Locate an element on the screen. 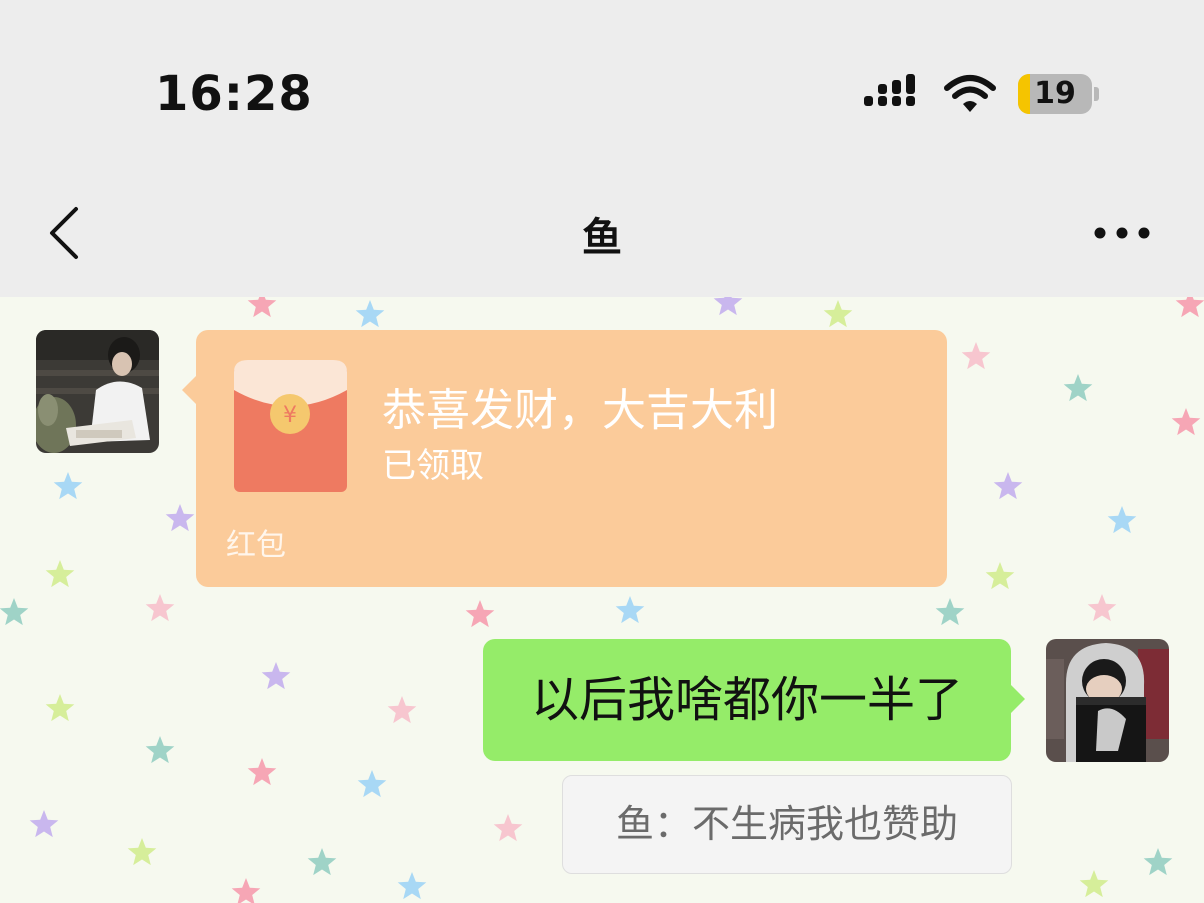 Image resolution: width=1204 pixels, height=903 pixels. contact-avatar-image is located at coordinates (97, 391).